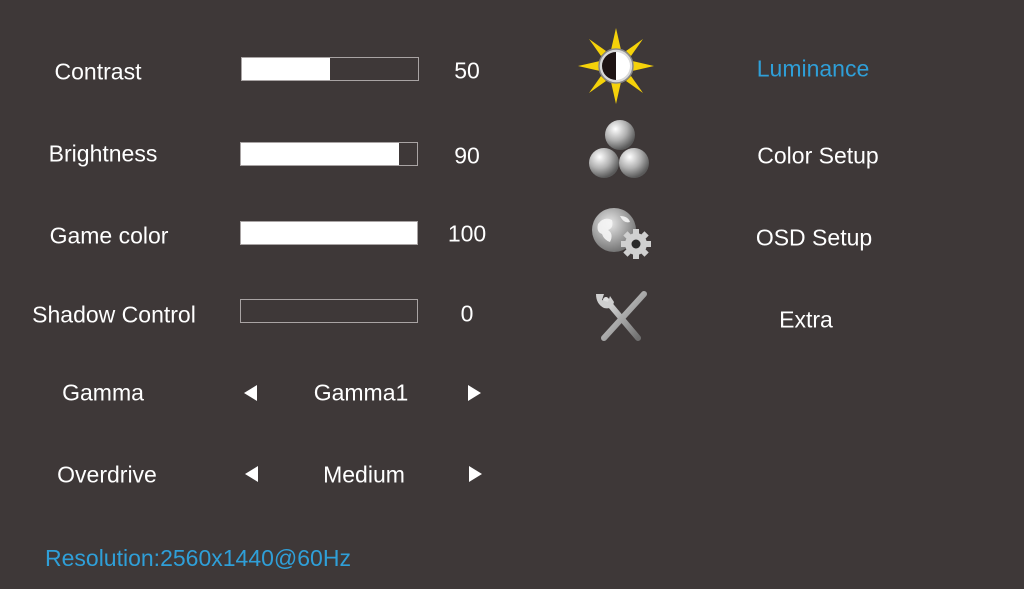  I want to click on game-color-slider, so click(329, 233).